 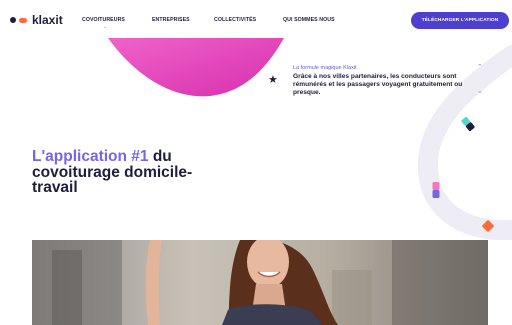 I want to click on star-icon: ★, so click(x=273, y=80).